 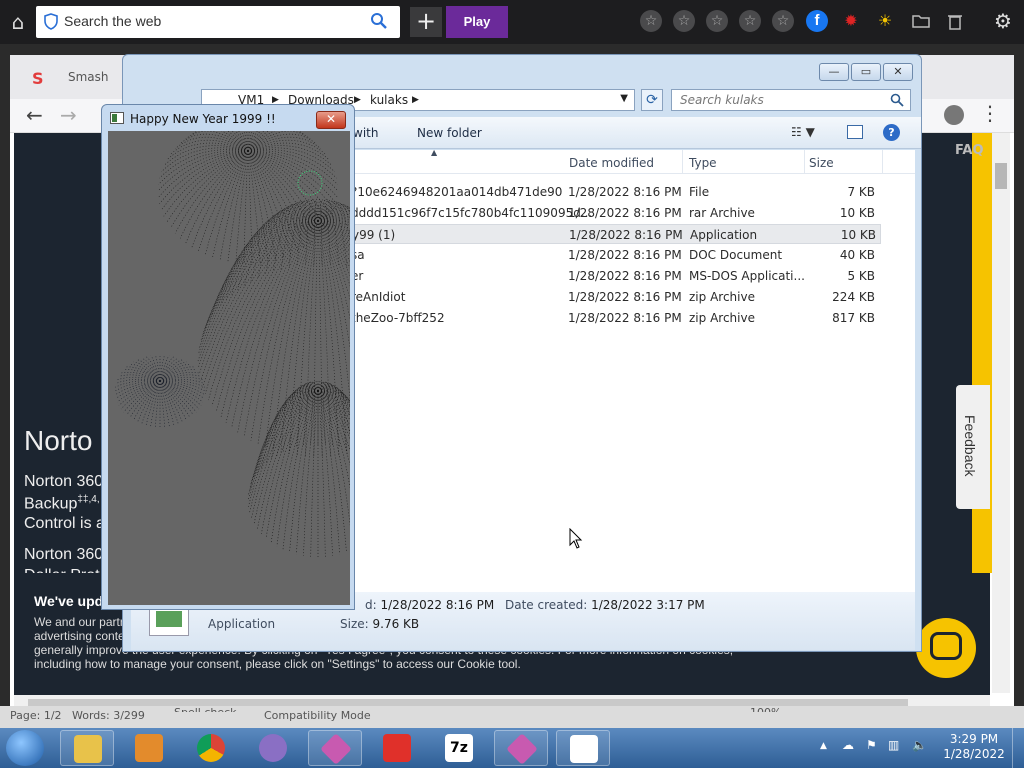 I want to click on help-icon: ?, so click(x=891, y=132).